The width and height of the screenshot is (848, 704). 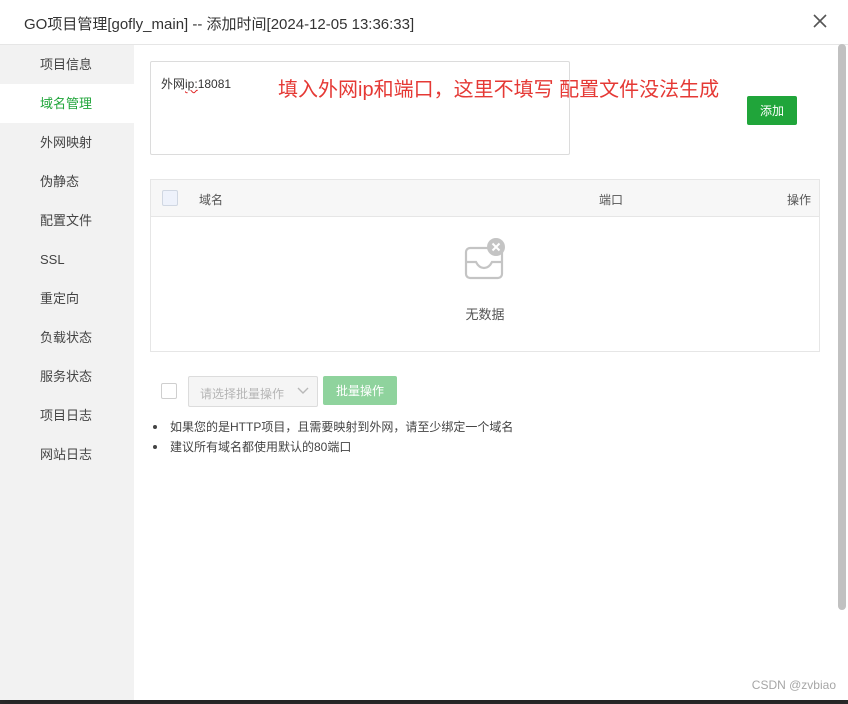 I want to click on sidebar-item-config-file: 配置文件, so click(x=67, y=220).